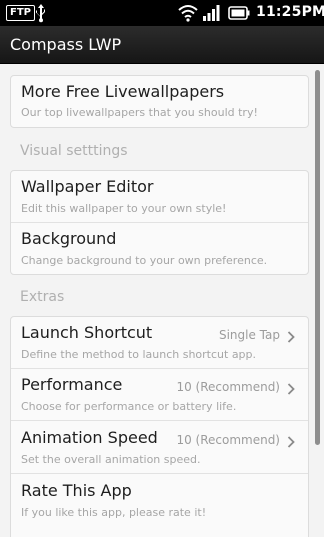 The height and width of the screenshot is (537, 324). I want to click on status-bar: FTP 11:25PM, so click(162, 13).